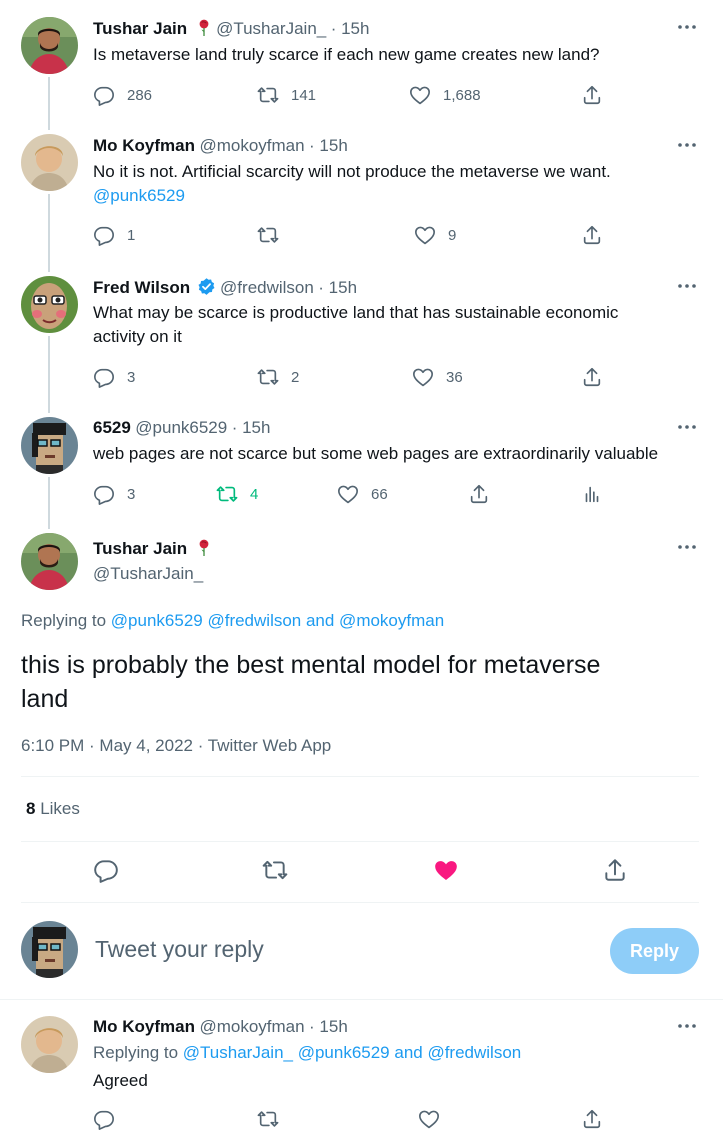 This screenshot has height=1143, width=723. I want to click on rose-icon, so click(204, 28).